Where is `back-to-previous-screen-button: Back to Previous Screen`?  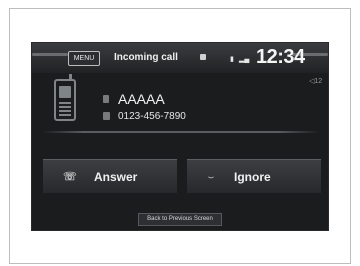 back-to-previous-screen-button: Back to Previous Screen is located at coordinates (180, 219).